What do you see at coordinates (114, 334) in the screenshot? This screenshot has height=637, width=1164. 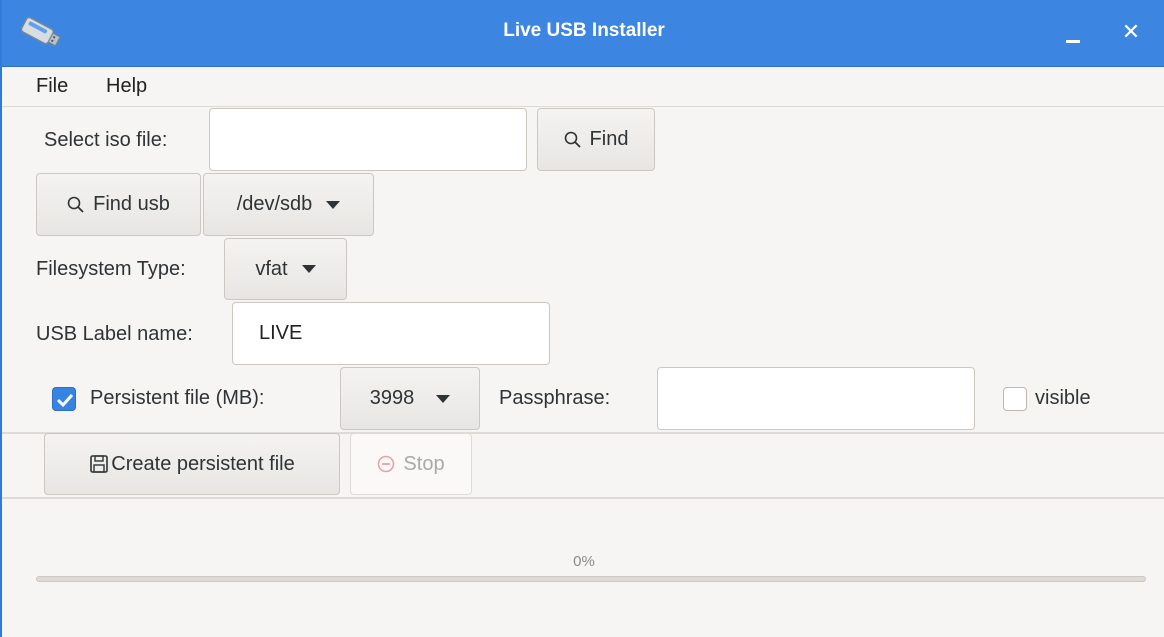 I see `usb-label-name-label: USB Label name:` at bounding box center [114, 334].